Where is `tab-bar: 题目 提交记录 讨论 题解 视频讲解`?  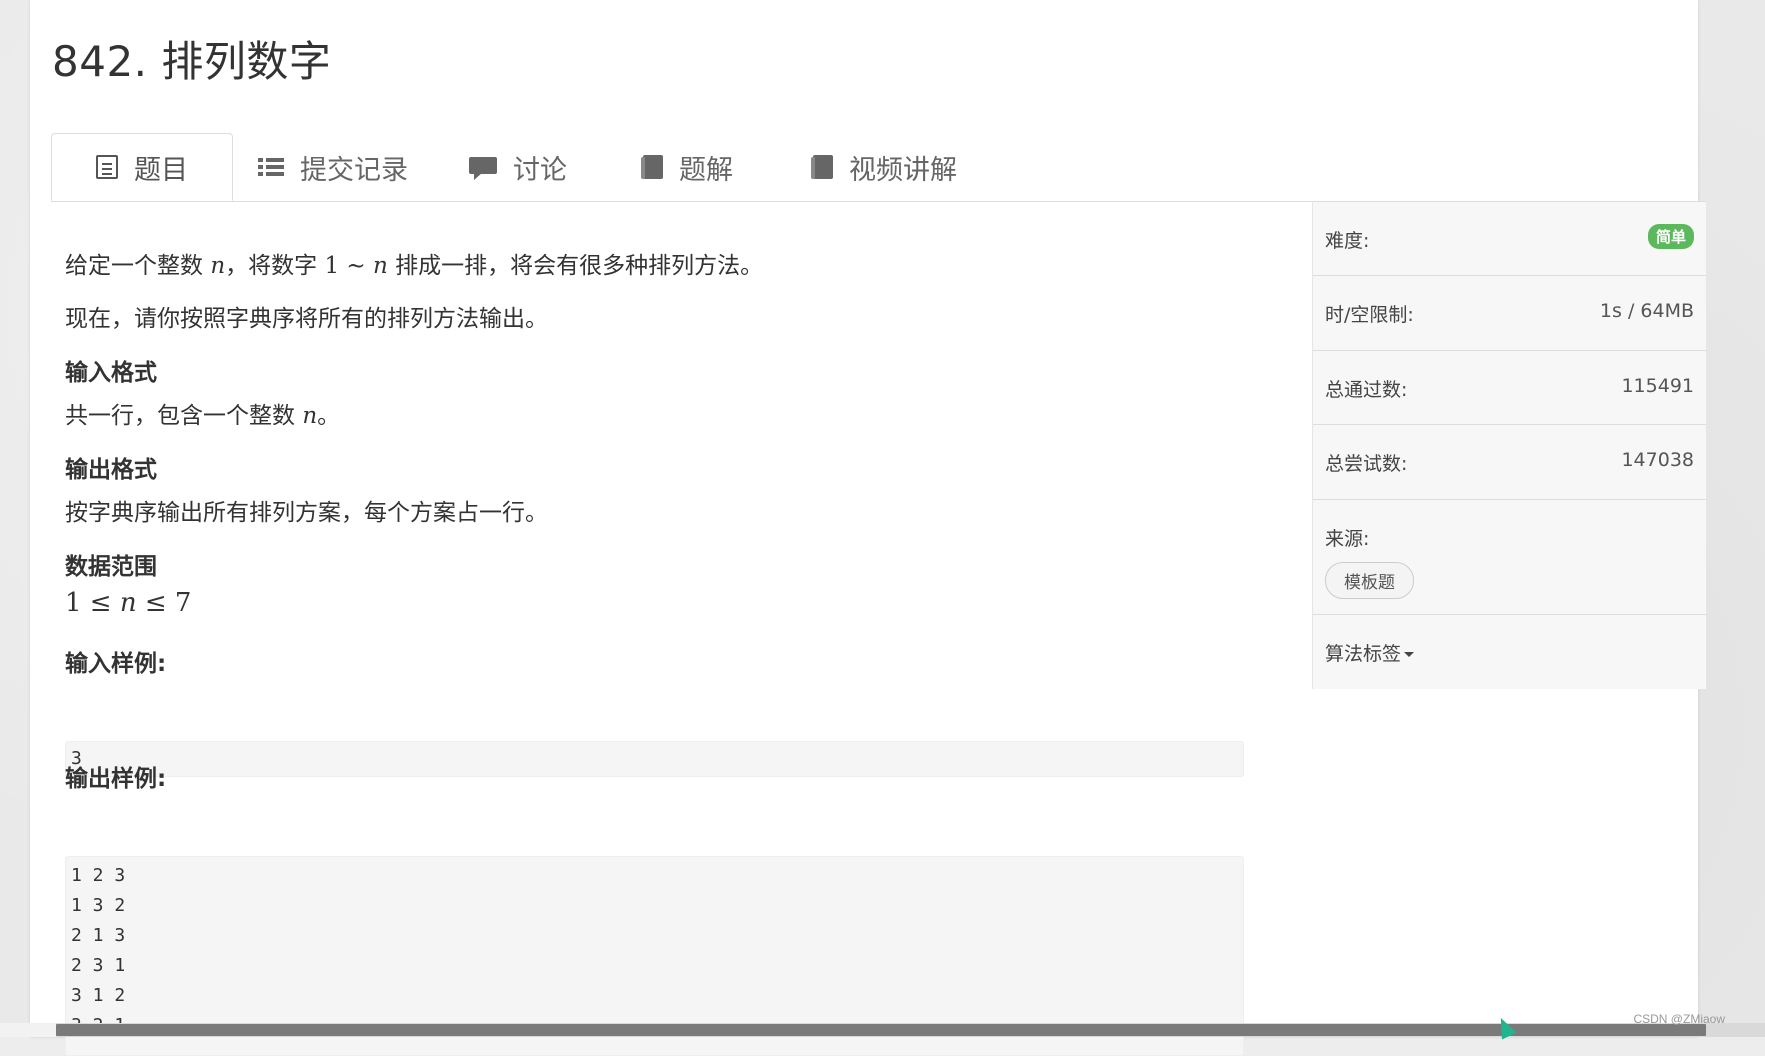
tab-bar: 题目 提交记录 讨论 题解 视频讲解 is located at coordinates (864, 167).